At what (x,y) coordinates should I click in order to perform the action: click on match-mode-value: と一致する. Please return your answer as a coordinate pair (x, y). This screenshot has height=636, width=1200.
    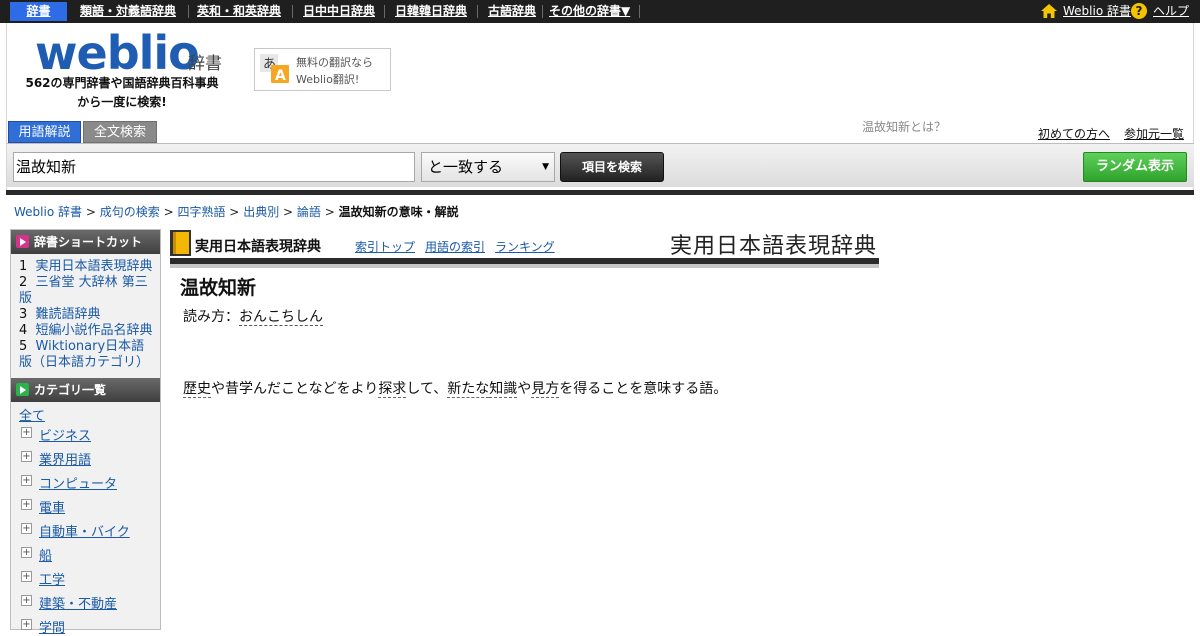
    Looking at the image, I should click on (466, 167).